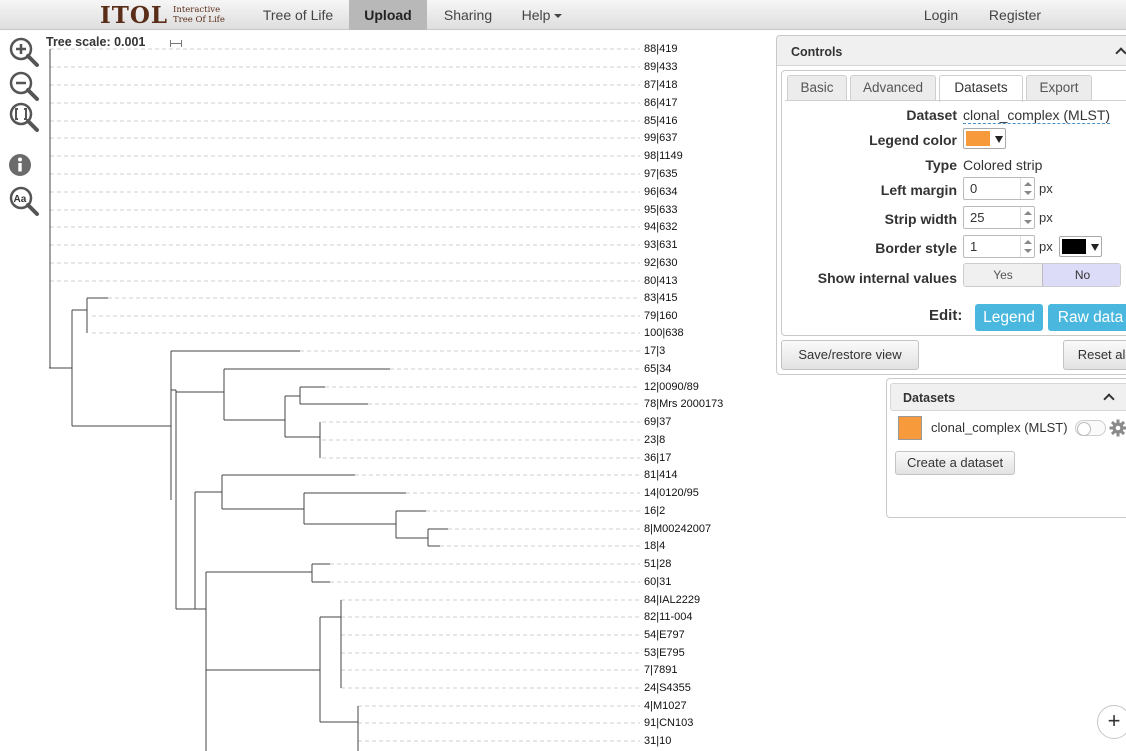 The height and width of the screenshot is (751, 1126). I want to click on leaf-label: 54|E797, so click(664, 635).